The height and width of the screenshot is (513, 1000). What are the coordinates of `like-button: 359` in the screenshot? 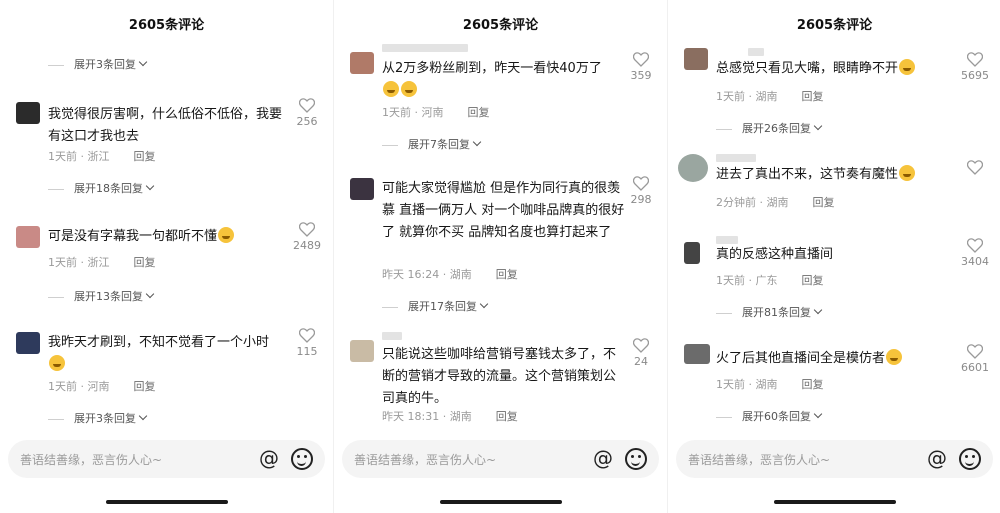 It's located at (641, 67).